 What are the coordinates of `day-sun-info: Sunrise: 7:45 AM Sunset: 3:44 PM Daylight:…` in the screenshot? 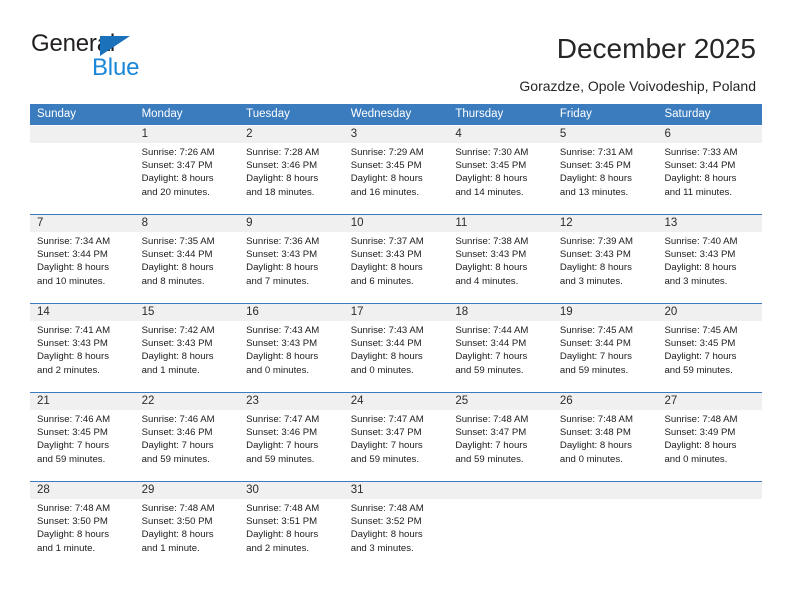 It's located at (605, 349).